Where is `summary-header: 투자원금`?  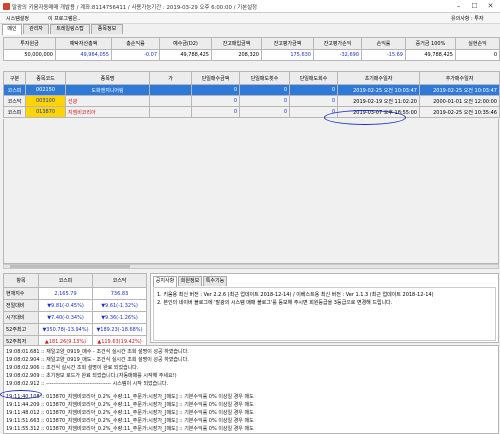
summary-header: 투자원금 is located at coordinates (29, 43).